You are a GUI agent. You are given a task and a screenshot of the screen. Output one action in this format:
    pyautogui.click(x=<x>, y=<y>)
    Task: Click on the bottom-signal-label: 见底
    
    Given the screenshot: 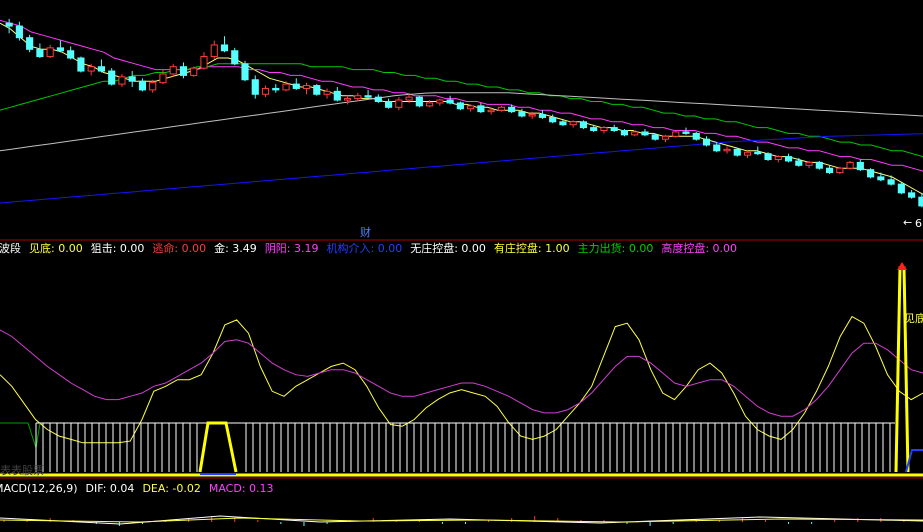 What is the action you would take?
    pyautogui.click(x=913, y=318)
    